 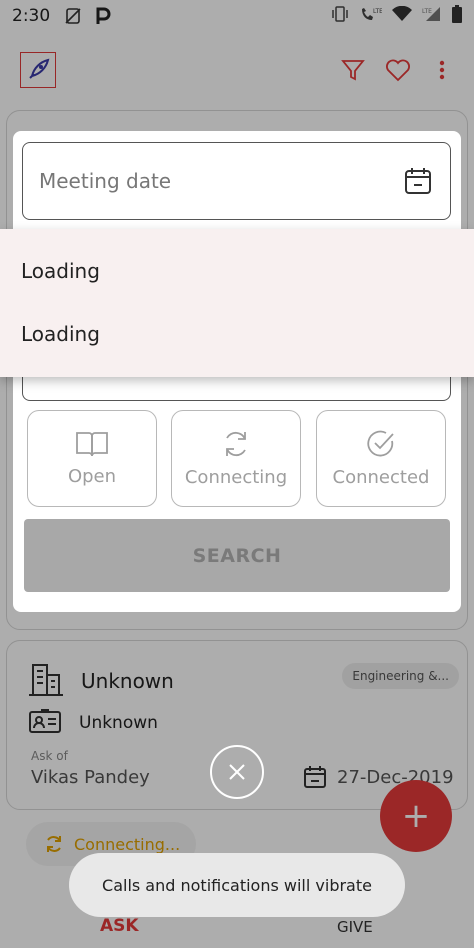 I want to click on status-open-label: Open, so click(x=92, y=476).